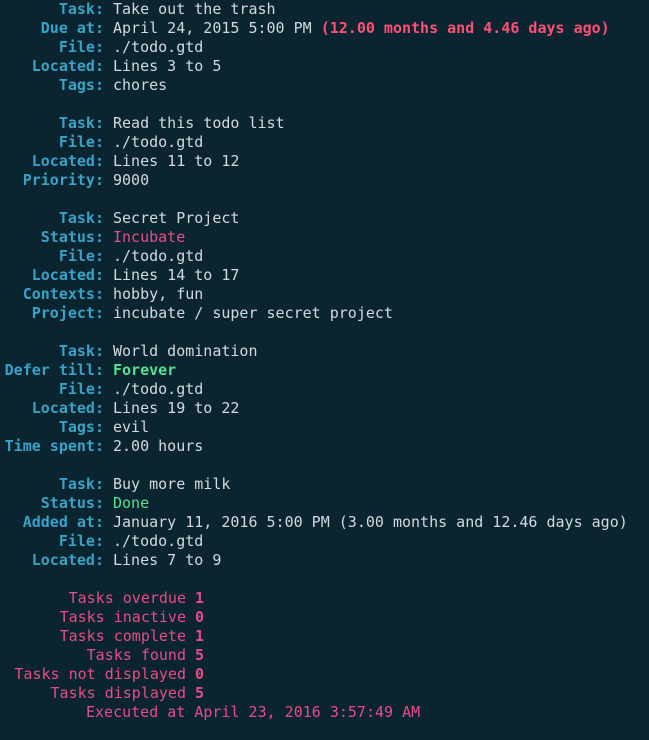 Image resolution: width=649 pixels, height=740 pixels. I want to click on task-3-row-file: File: ./todo.gtd, so click(101, 256).